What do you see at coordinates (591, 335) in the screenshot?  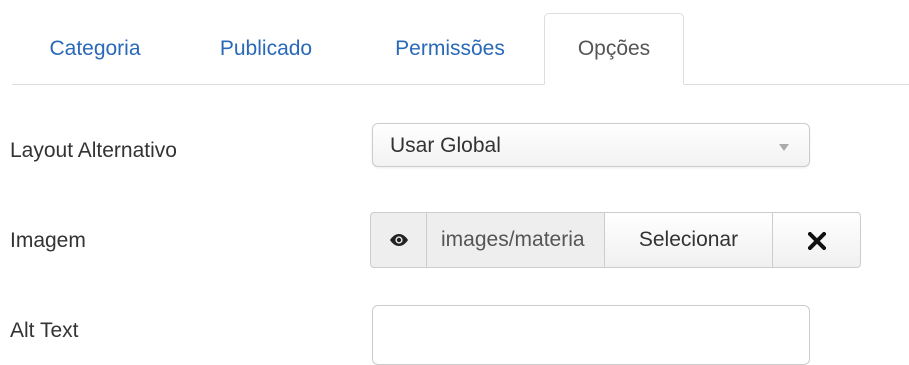 I see `alt-text-input` at bounding box center [591, 335].